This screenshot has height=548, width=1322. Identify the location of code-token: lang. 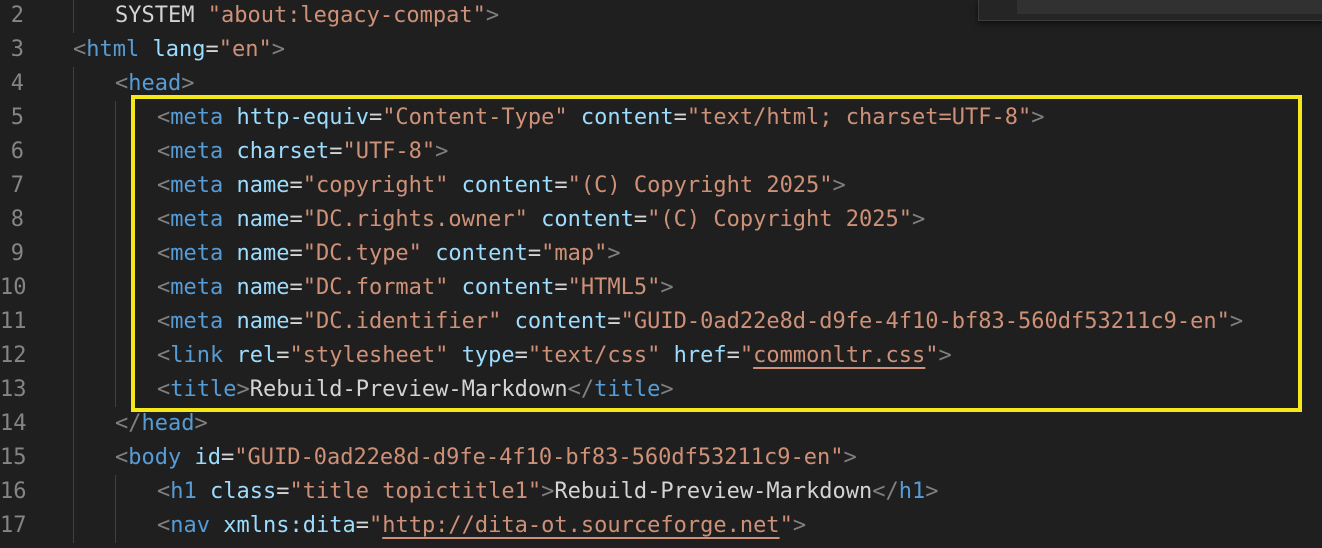
(179, 49).